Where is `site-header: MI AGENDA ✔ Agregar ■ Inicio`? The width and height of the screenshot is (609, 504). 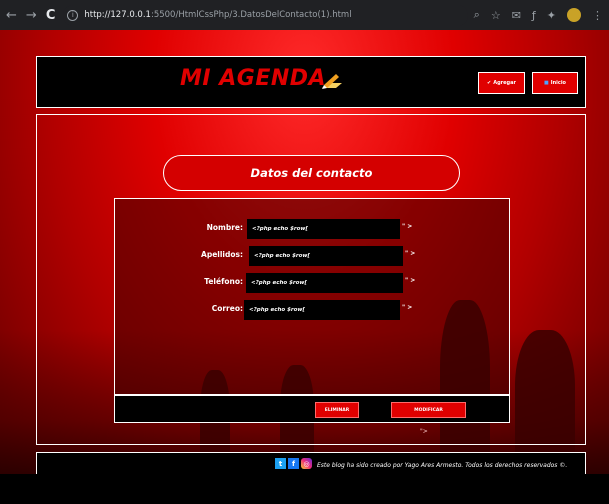
site-header: MI AGENDA ✔ Agregar ■ Inicio is located at coordinates (311, 82).